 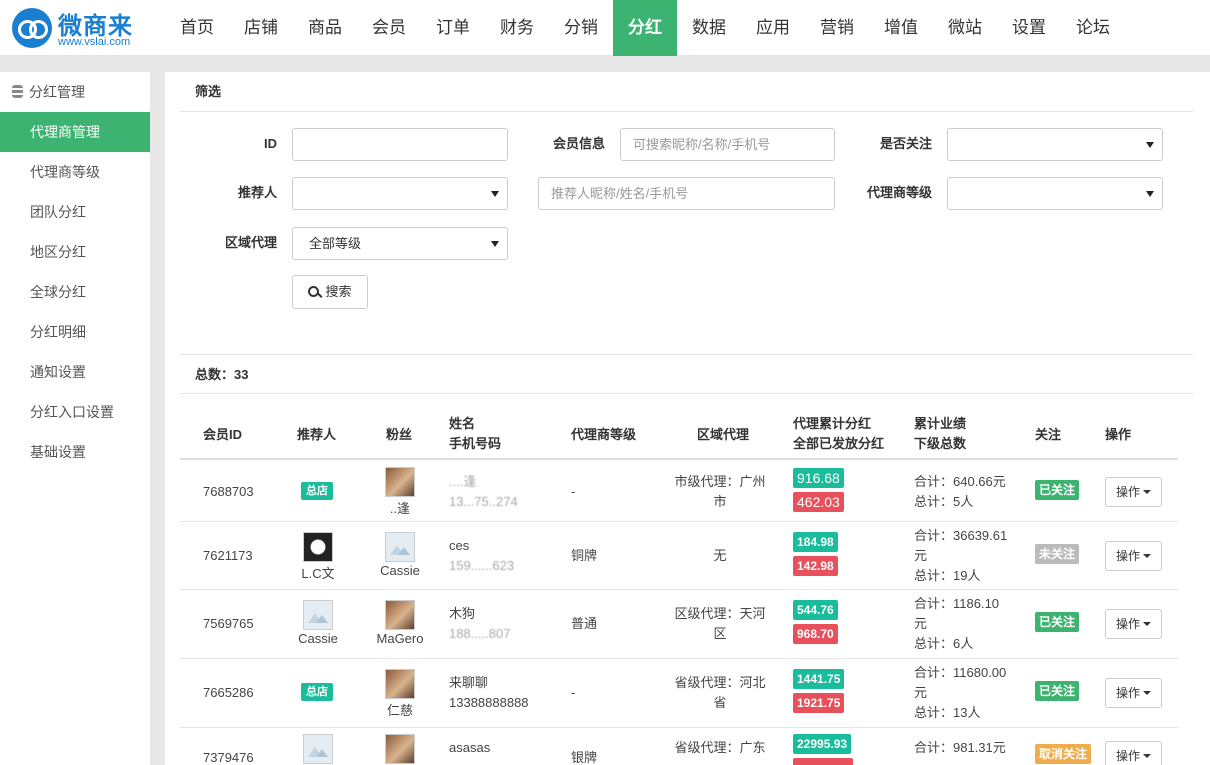 I want to click on cum-bonus: 184.98, so click(x=815, y=542).